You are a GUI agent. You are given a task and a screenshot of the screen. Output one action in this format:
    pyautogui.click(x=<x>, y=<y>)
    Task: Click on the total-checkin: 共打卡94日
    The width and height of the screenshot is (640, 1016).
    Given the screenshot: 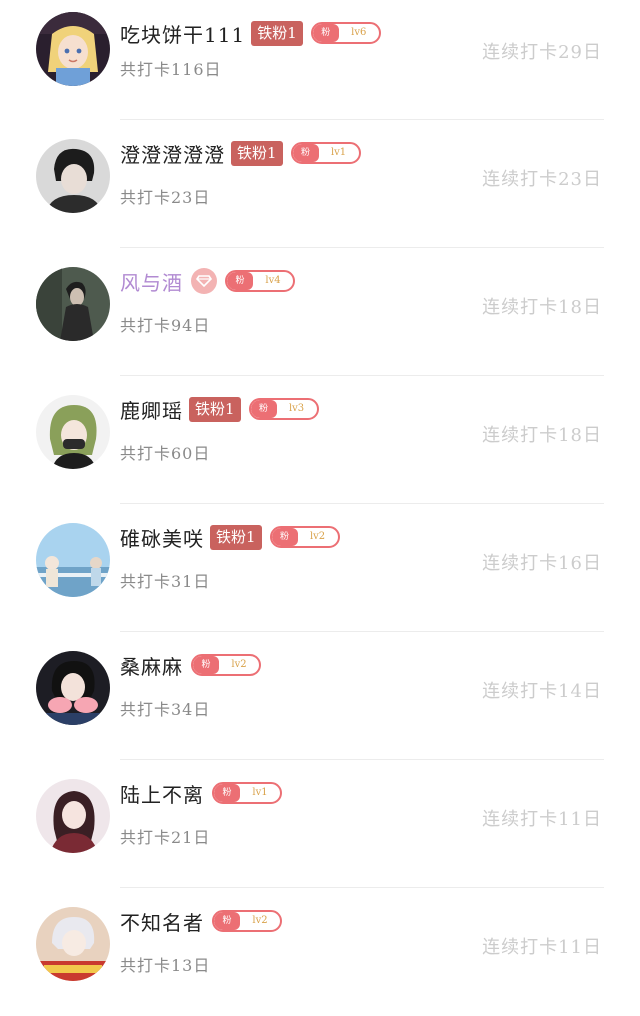 What is the action you would take?
    pyautogui.click(x=165, y=325)
    